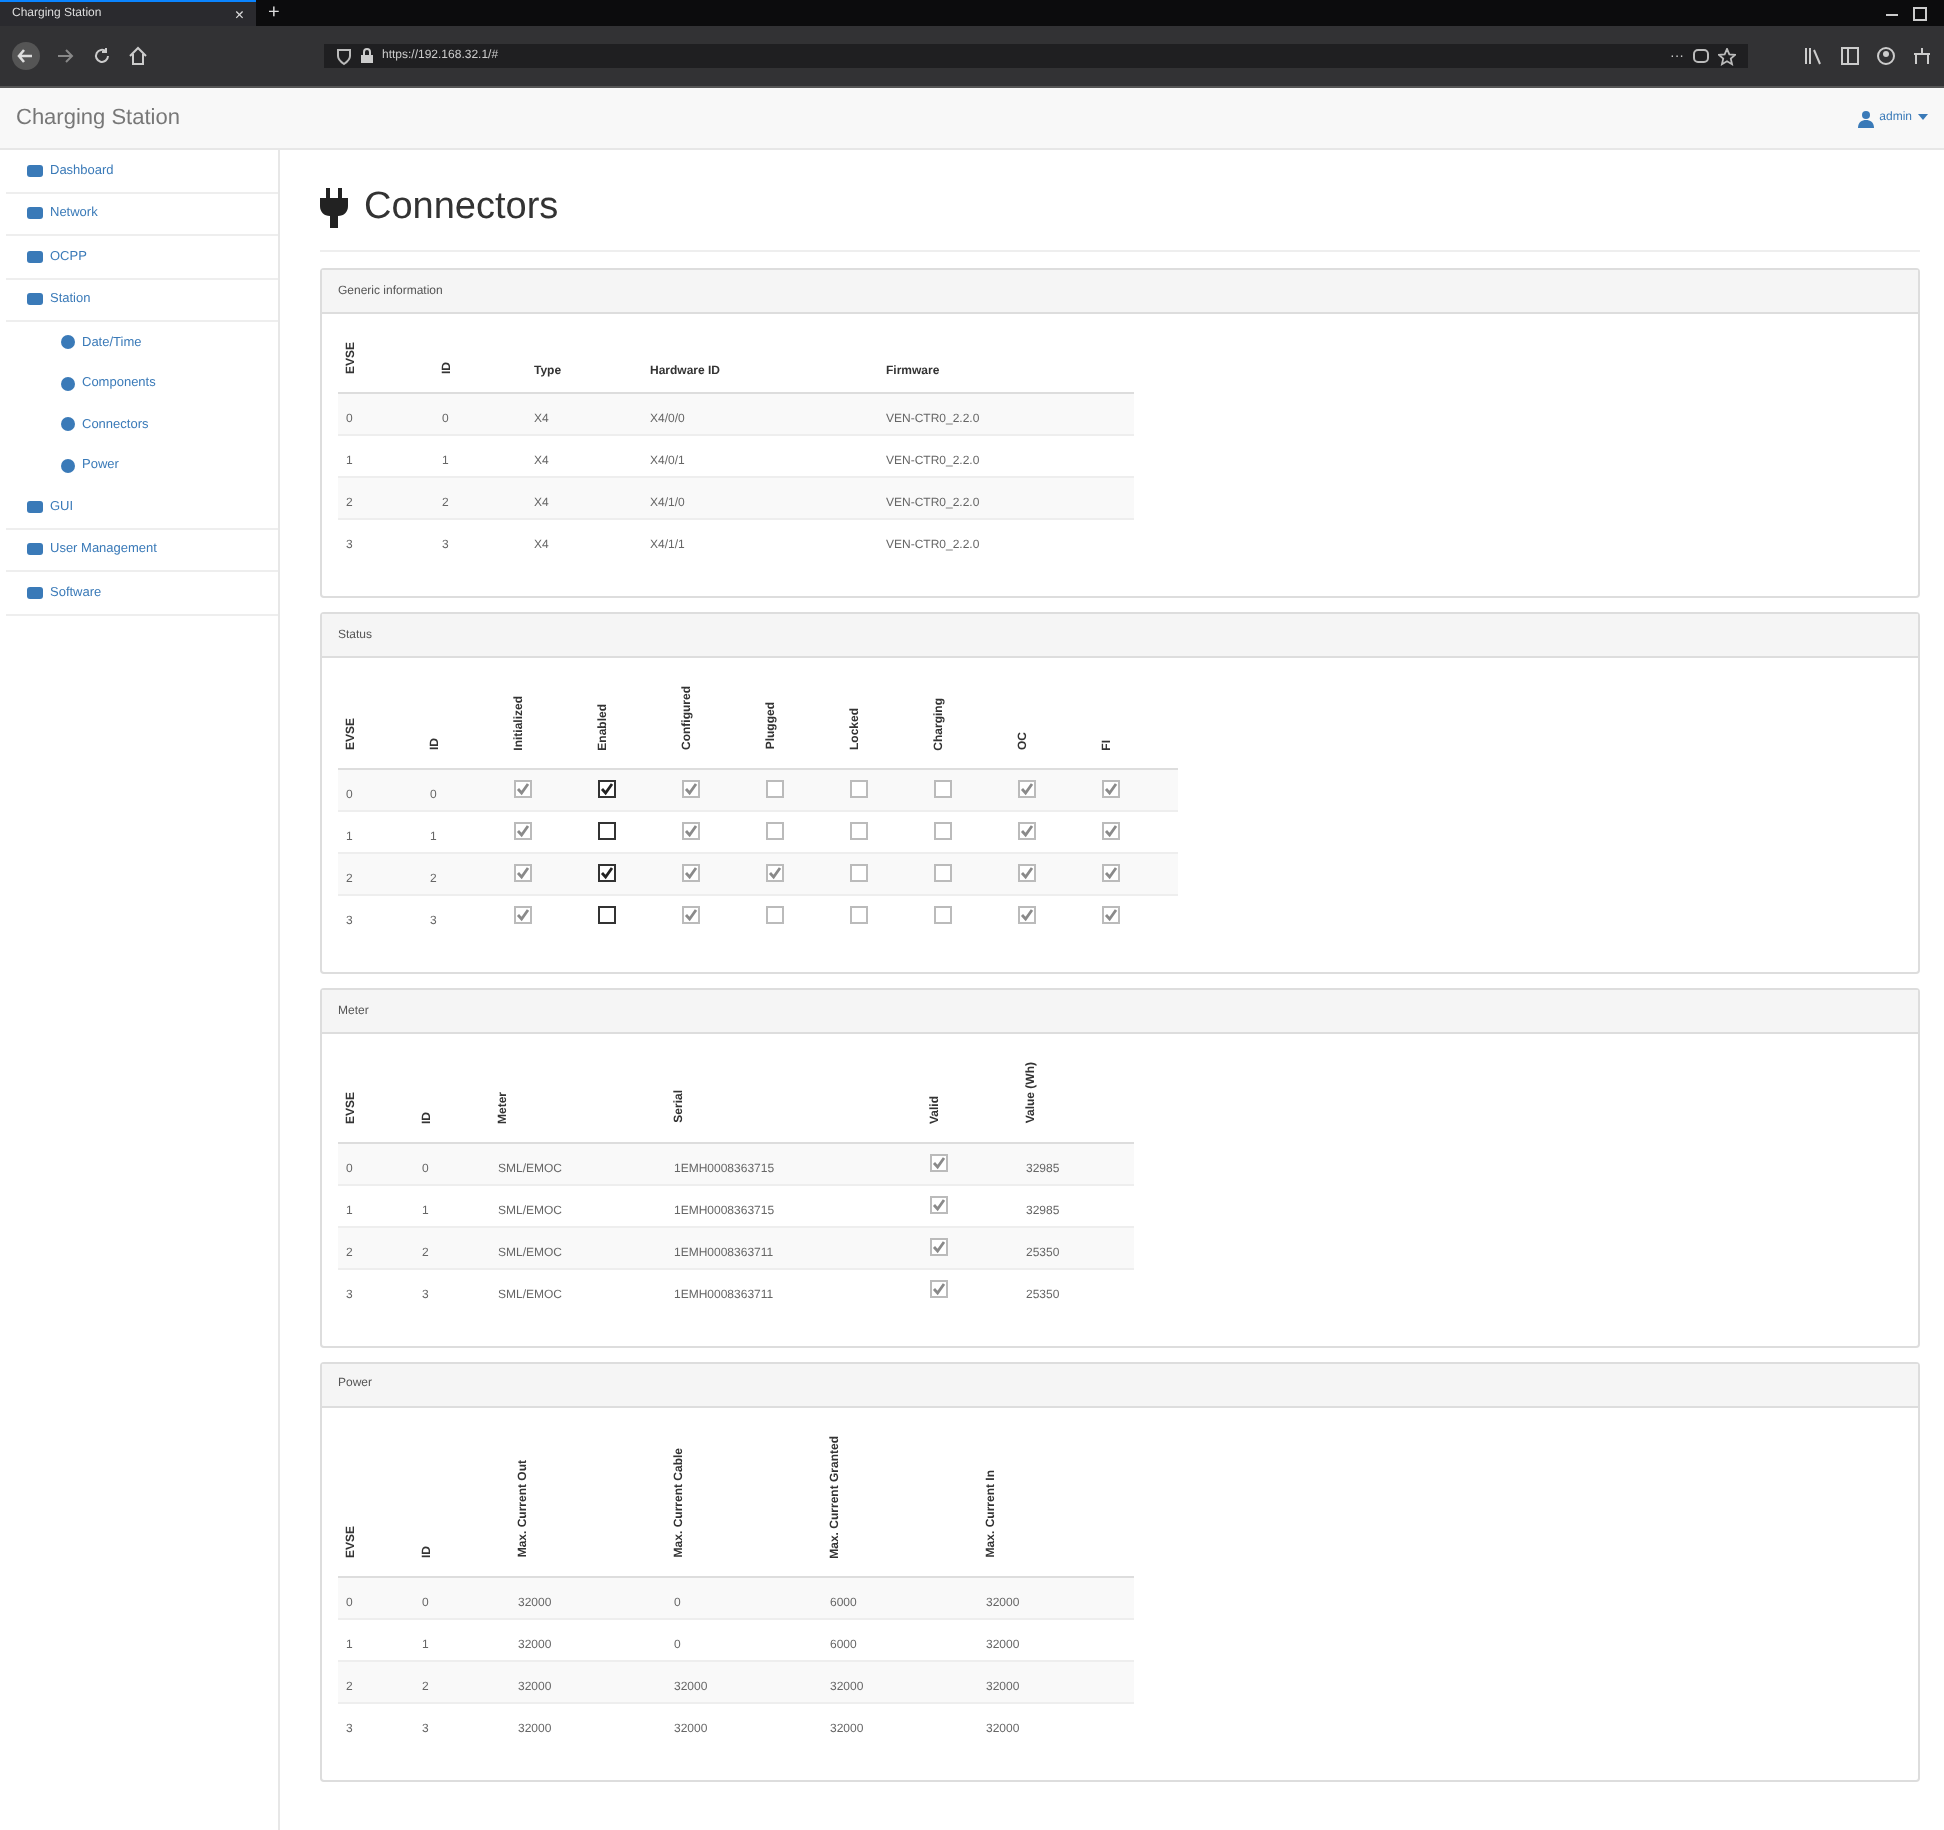  What do you see at coordinates (102, 56) in the screenshot?
I see `reload-icon` at bounding box center [102, 56].